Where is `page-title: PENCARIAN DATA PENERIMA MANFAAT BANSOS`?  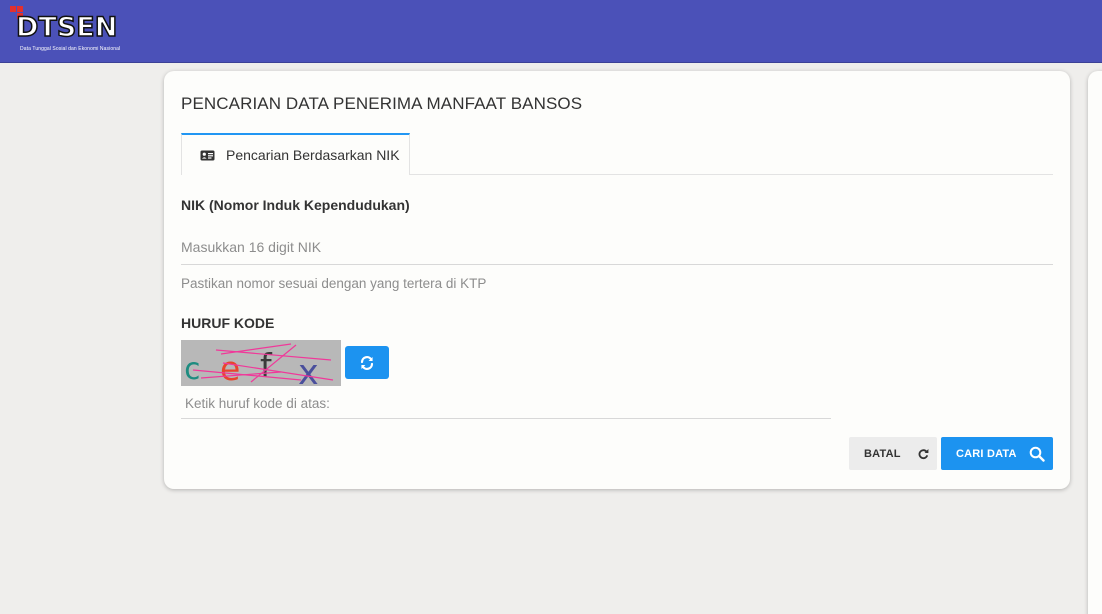 page-title: PENCARIAN DATA PENERIMA MANFAAT BANSOS is located at coordinates (382, 103).